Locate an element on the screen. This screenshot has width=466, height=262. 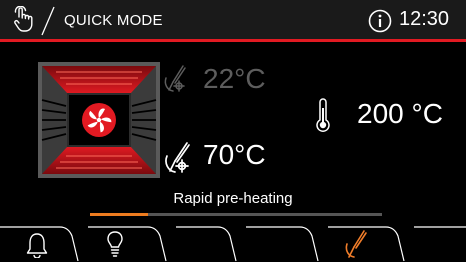
probe-current-temperature: 22°C is located at coordinates (234, 78).